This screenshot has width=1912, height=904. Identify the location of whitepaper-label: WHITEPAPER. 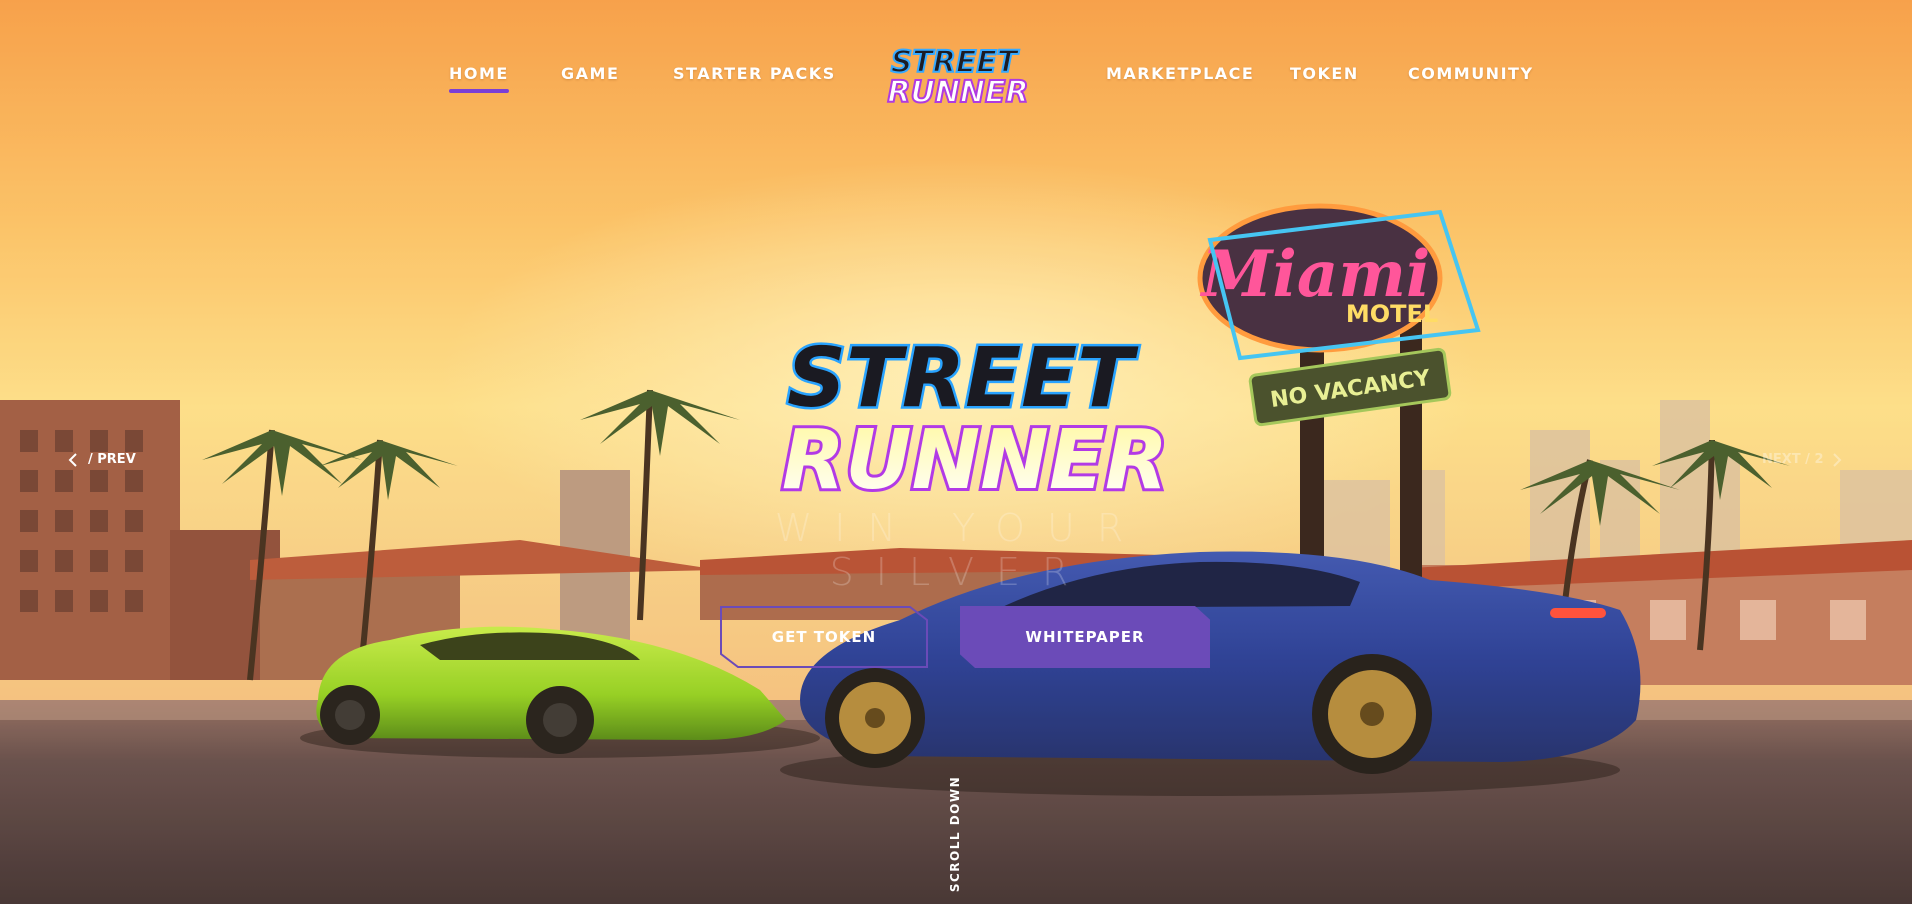
(1085, 637).